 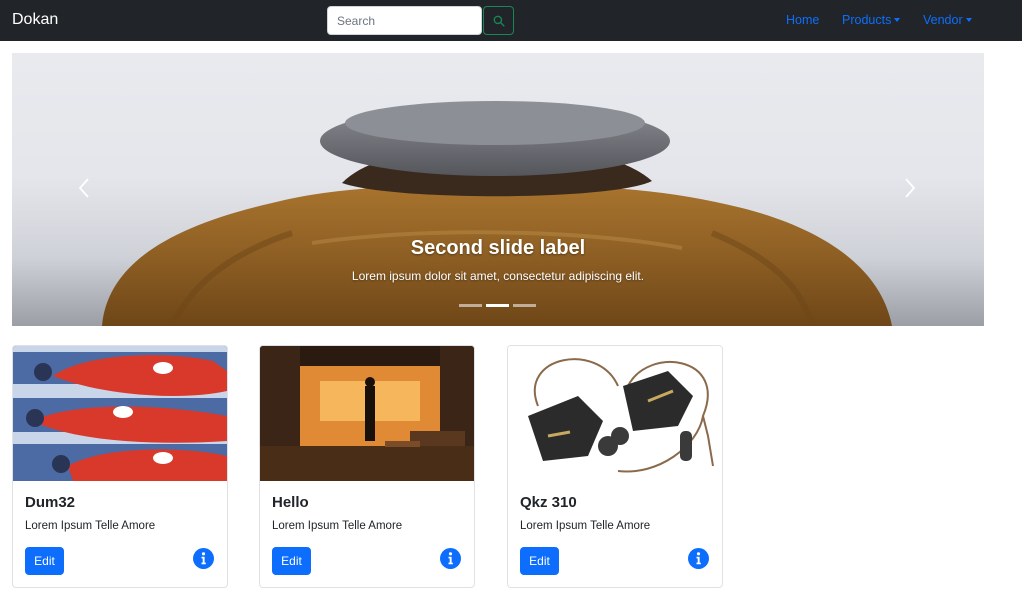 I want to click on chevron-left-icon, so click(x=83, y=188).